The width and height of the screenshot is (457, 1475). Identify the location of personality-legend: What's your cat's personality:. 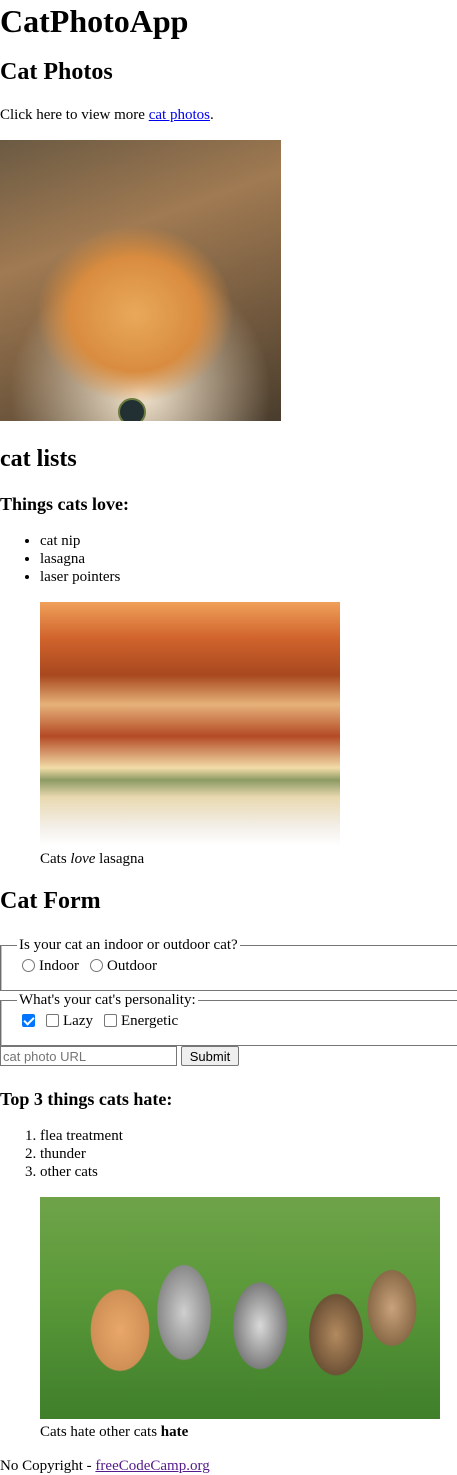
(107, 1000).